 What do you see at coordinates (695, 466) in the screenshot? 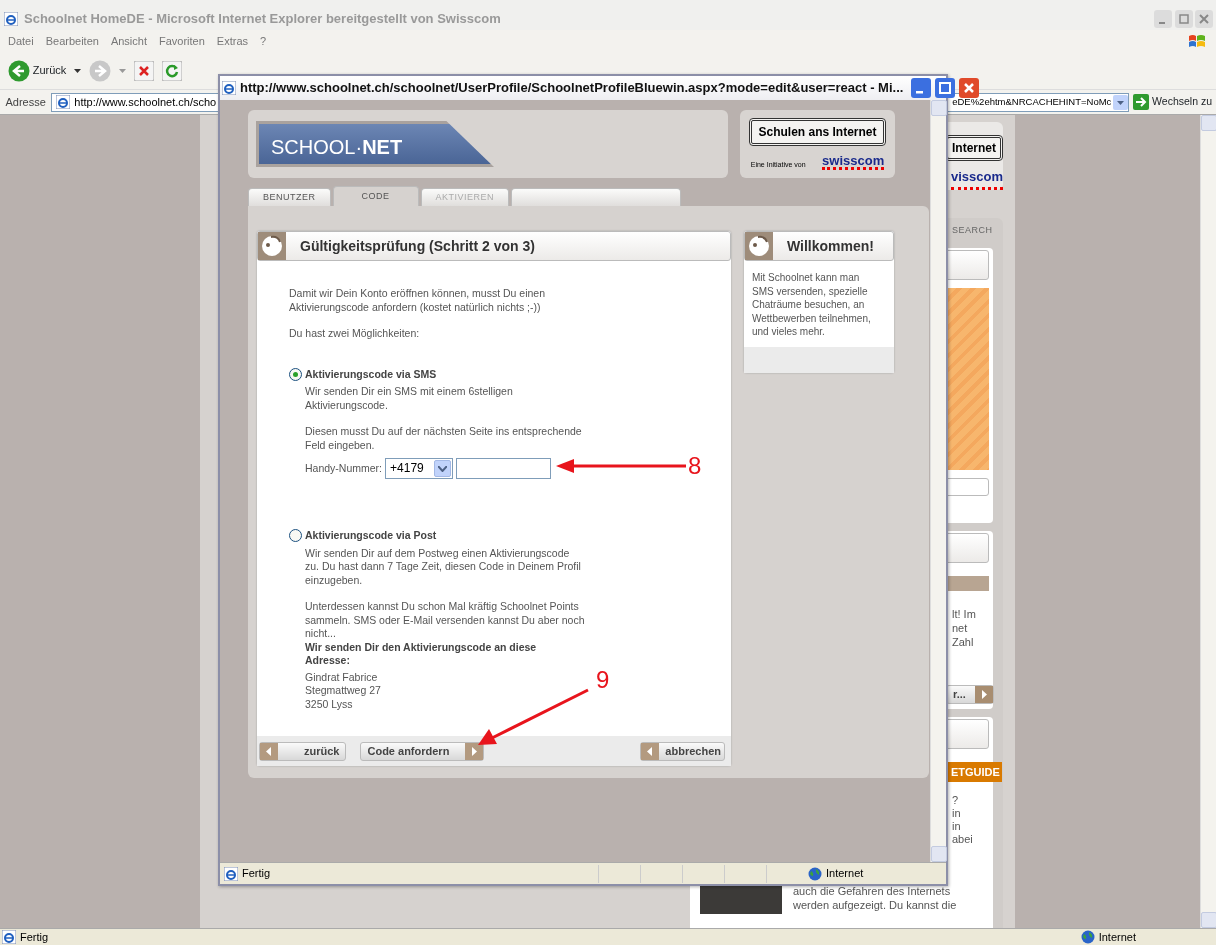
I see `annotation-label: 8` at bounding box center [695, 466].